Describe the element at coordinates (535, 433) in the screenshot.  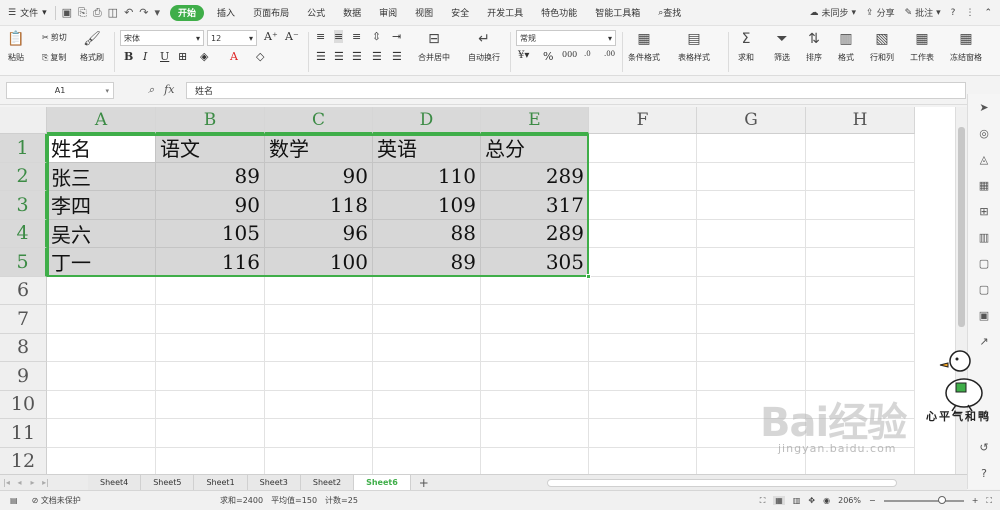
I see `cell-e11` at that location.